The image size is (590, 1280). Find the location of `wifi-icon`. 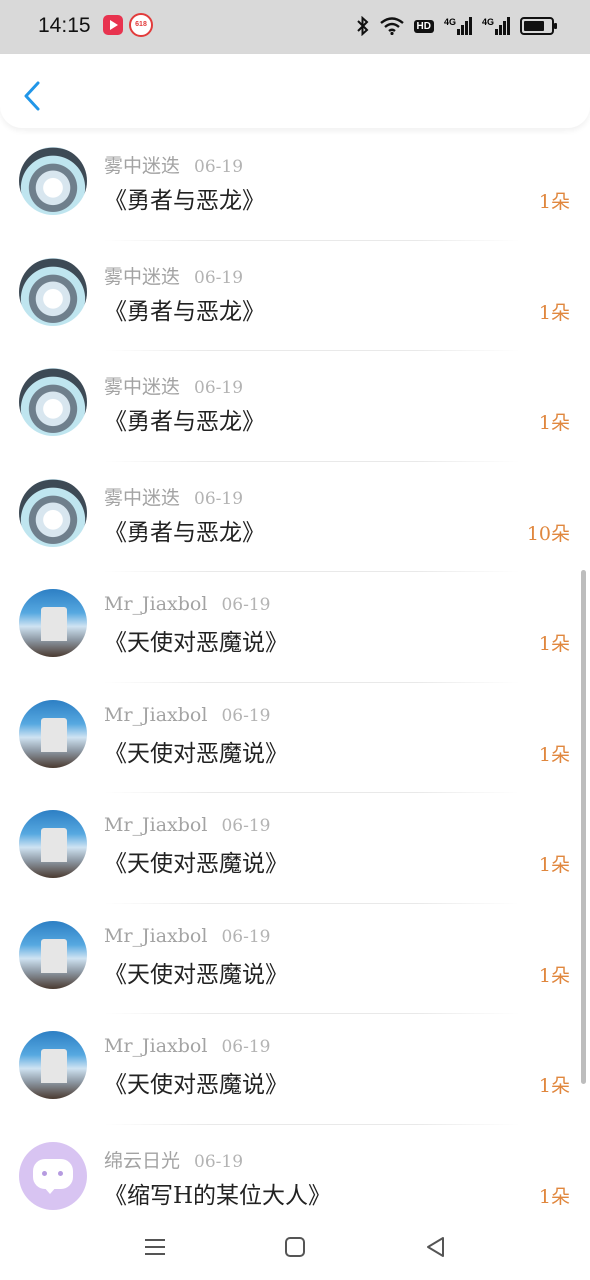

wifi-icon is located at coordinates (391, 26).